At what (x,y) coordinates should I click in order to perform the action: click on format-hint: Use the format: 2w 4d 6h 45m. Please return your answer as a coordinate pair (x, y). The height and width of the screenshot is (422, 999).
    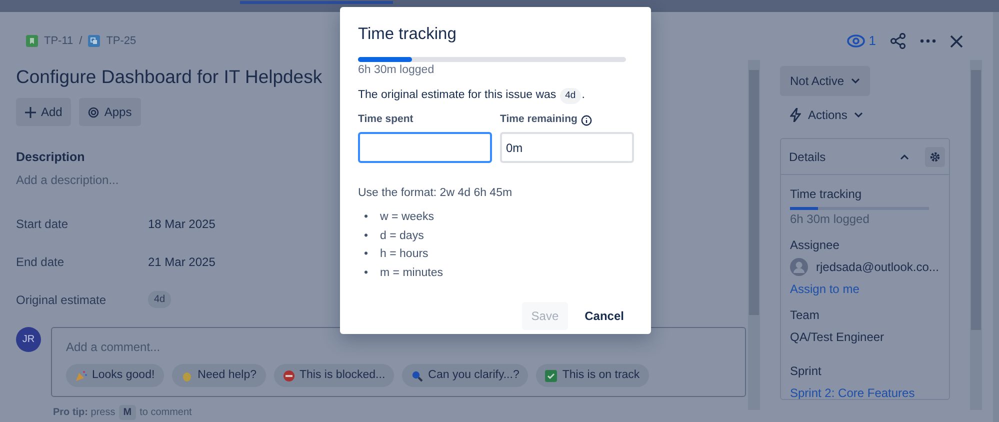
    Looking at the image, I should click on (436, 194).